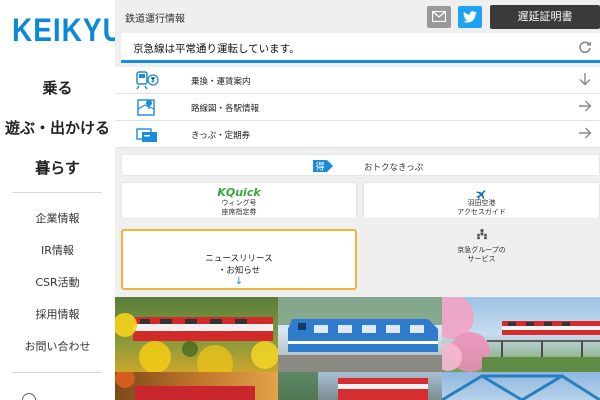 This screenshot has height=400, width=600. What do you see at coordinates (57, 315) in the screenshot?
I see `nav-item-recruit: 採用情報` at bounding box center [57, 315].